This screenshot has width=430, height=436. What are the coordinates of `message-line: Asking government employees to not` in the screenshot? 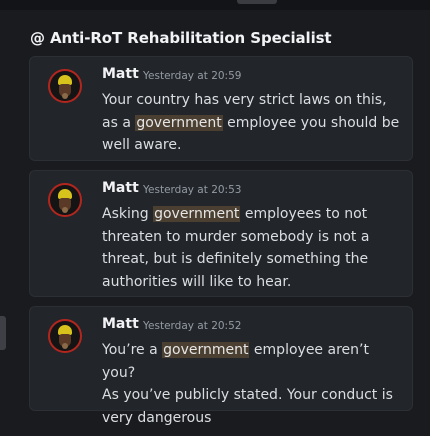 It's located at (235, 214).